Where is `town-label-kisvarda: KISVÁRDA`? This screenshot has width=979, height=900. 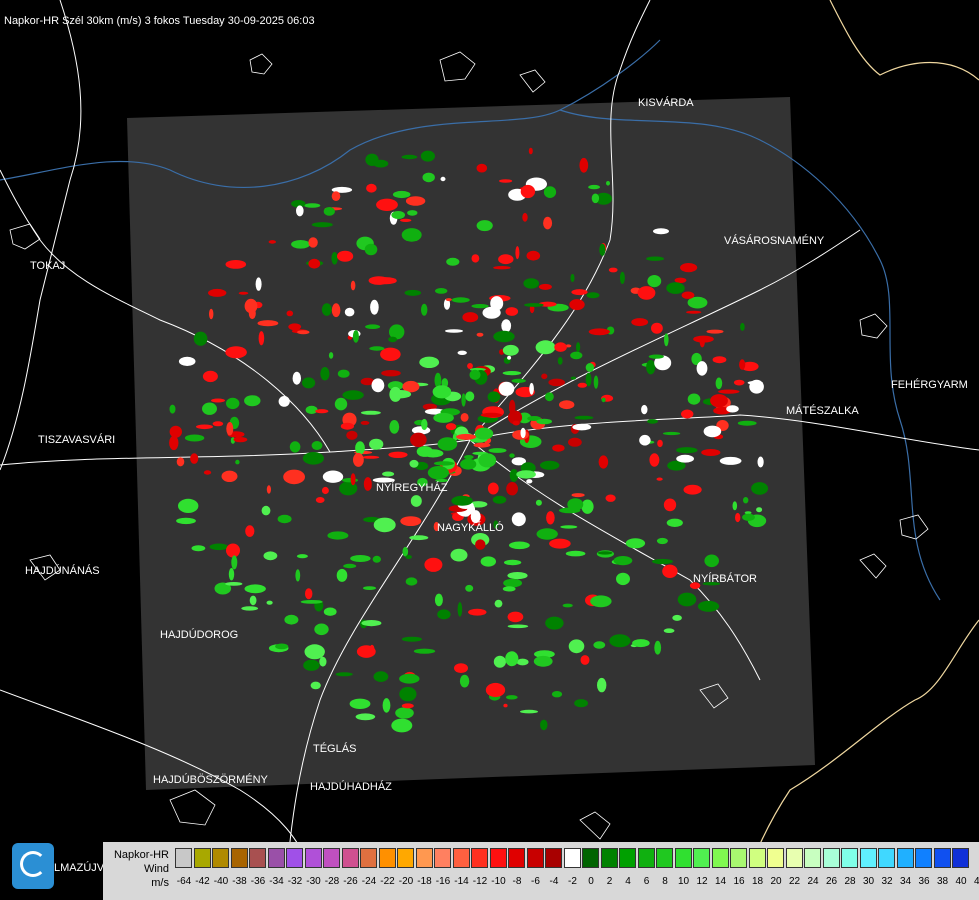 town-label-kisvarda: KISVÁRDA is located at coordinates (666, 103).